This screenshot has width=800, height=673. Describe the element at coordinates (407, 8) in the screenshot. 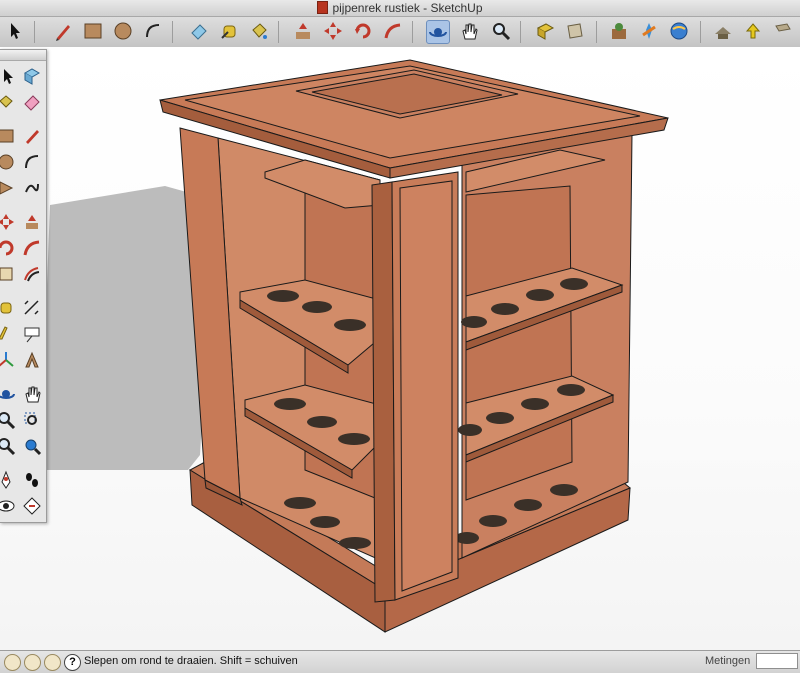

I see `window-title: pijpenrek rustiek - SketchUp` at that location.